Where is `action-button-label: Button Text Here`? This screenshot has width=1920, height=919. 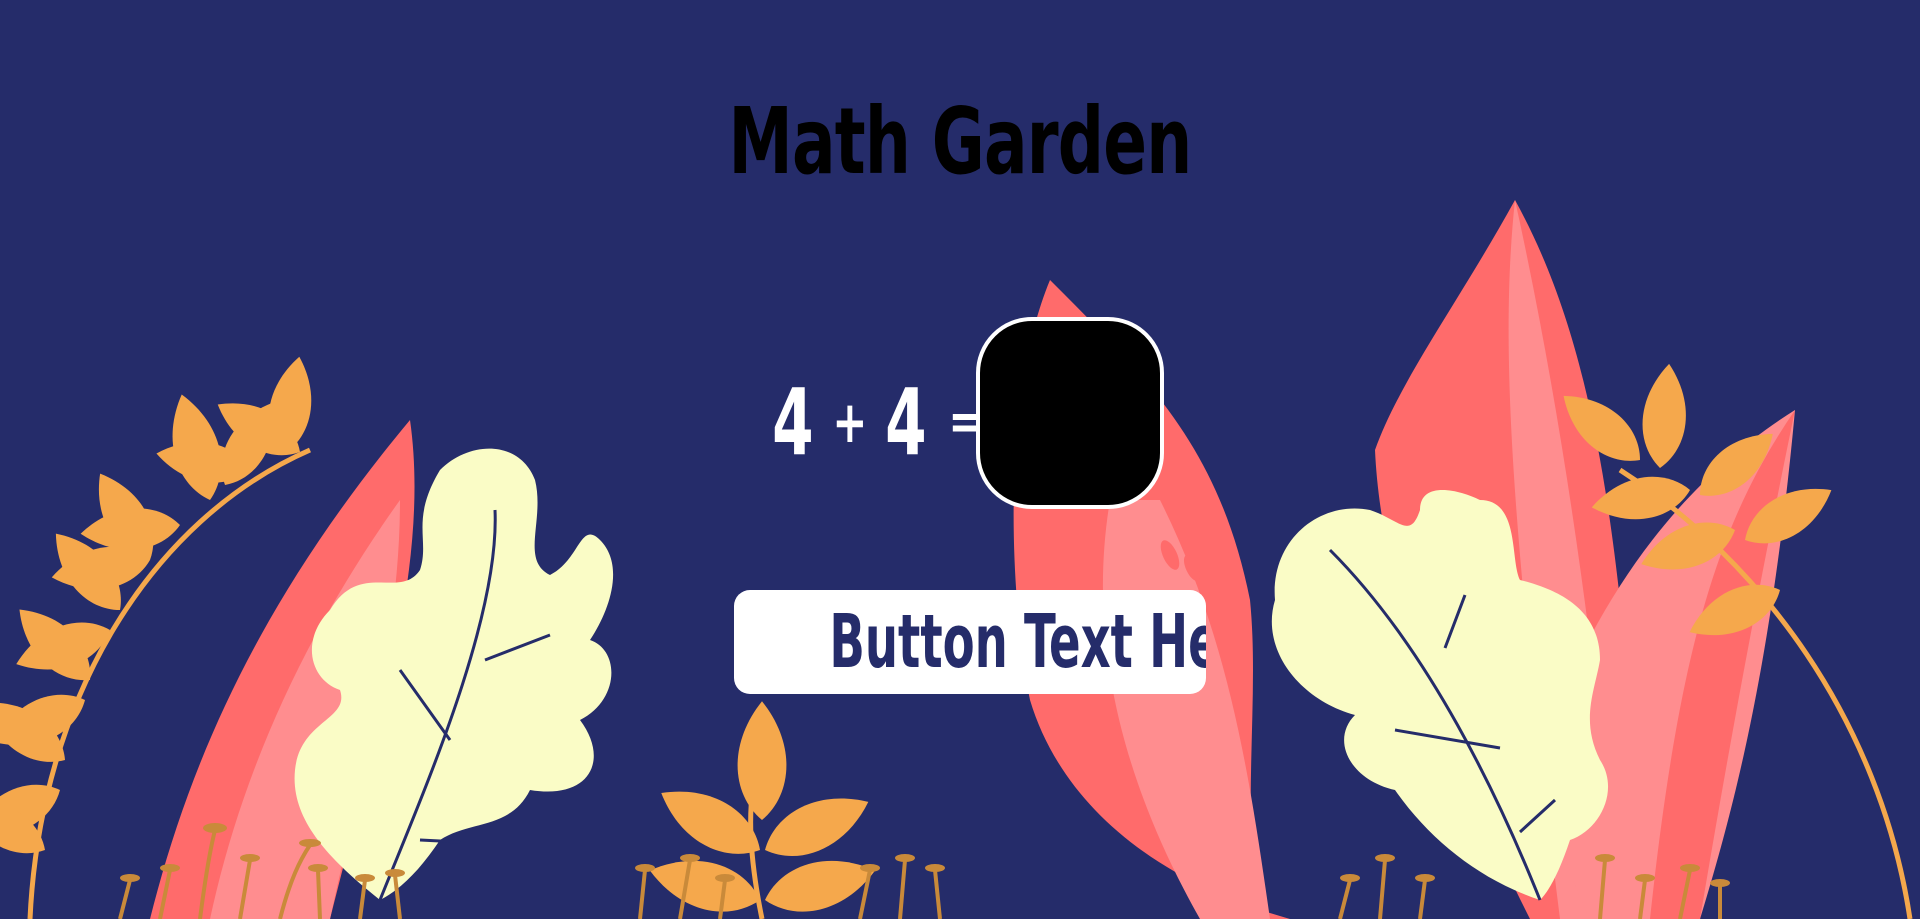 action-button-label: Button Text Here is located at coordinates (1017, 642).